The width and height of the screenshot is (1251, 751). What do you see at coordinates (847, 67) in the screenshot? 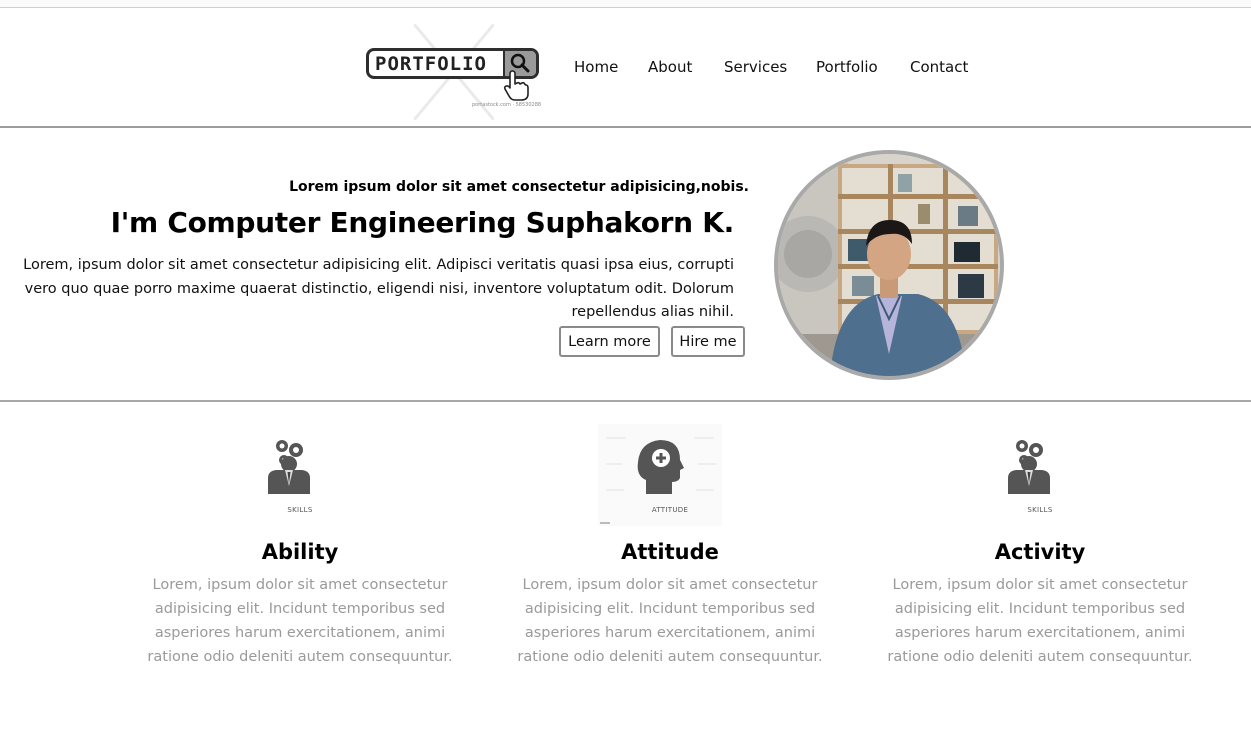
I see `nav-portfolio: Portfolio` at bounding box center [847, 67].